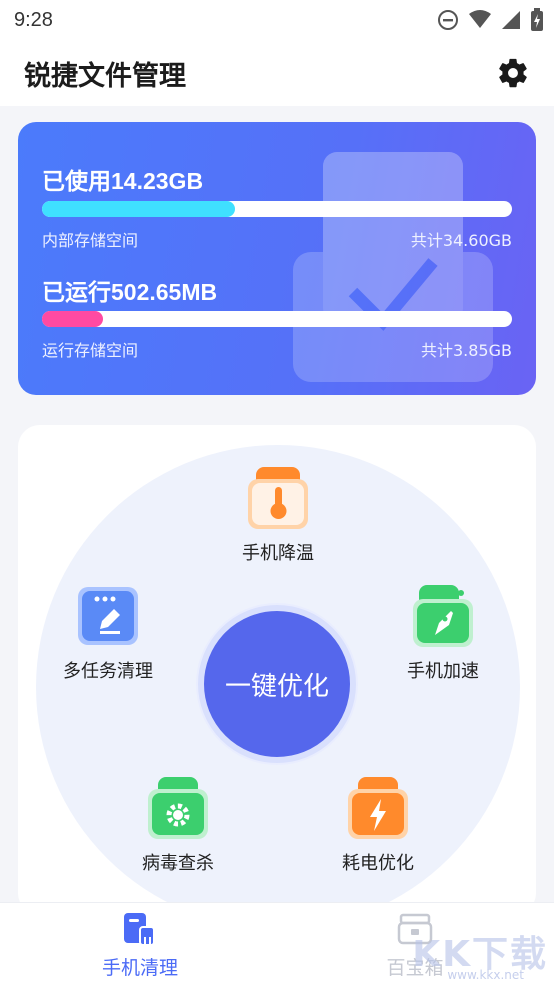 The width and height of the screenshot is (554, 985). I want to click on internal-storage-total: 共计34.60GB, so click(461, 240).